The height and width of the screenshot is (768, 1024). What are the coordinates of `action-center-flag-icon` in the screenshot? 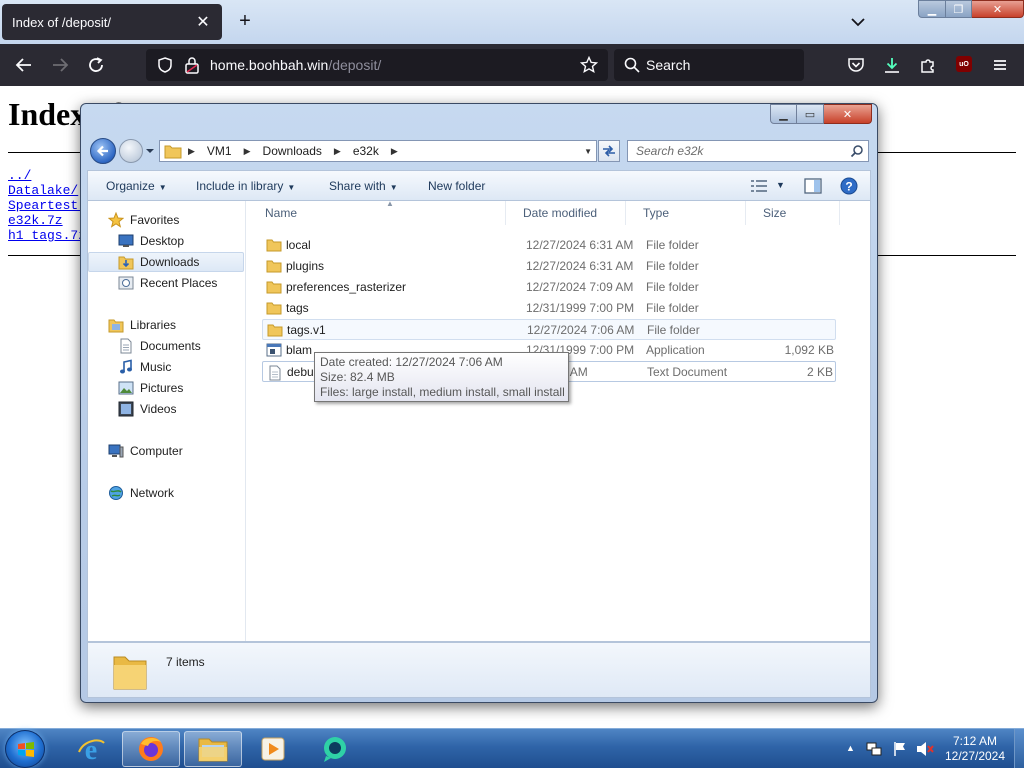 It's located at (900, 749).